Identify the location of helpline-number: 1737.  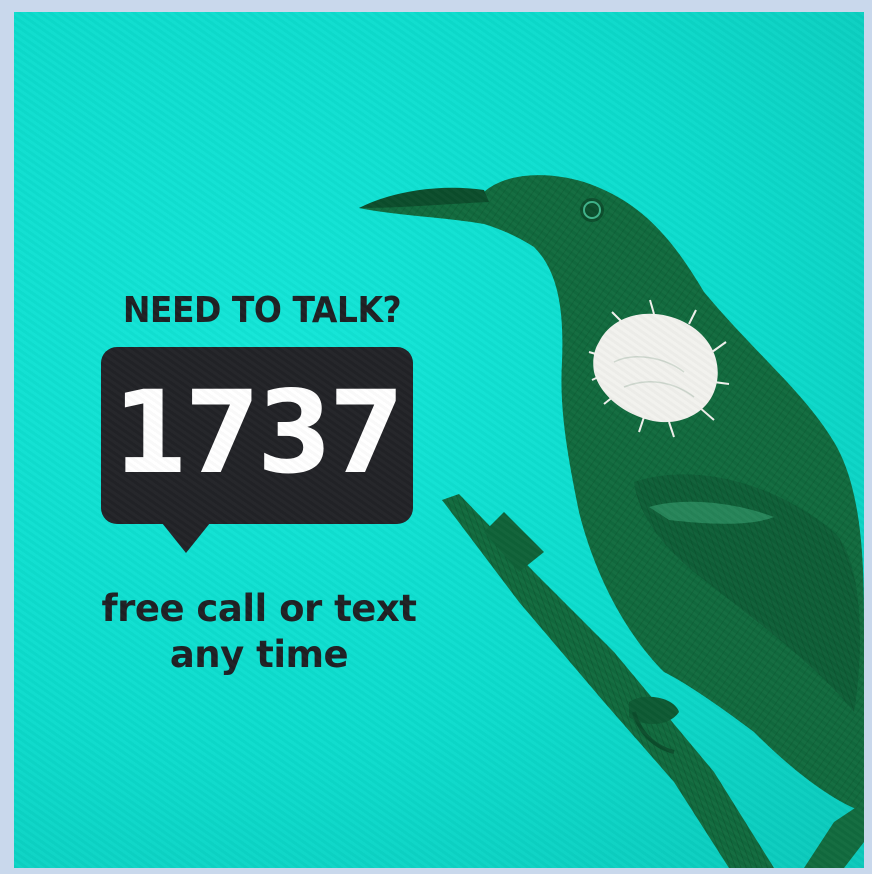
(257, 434).